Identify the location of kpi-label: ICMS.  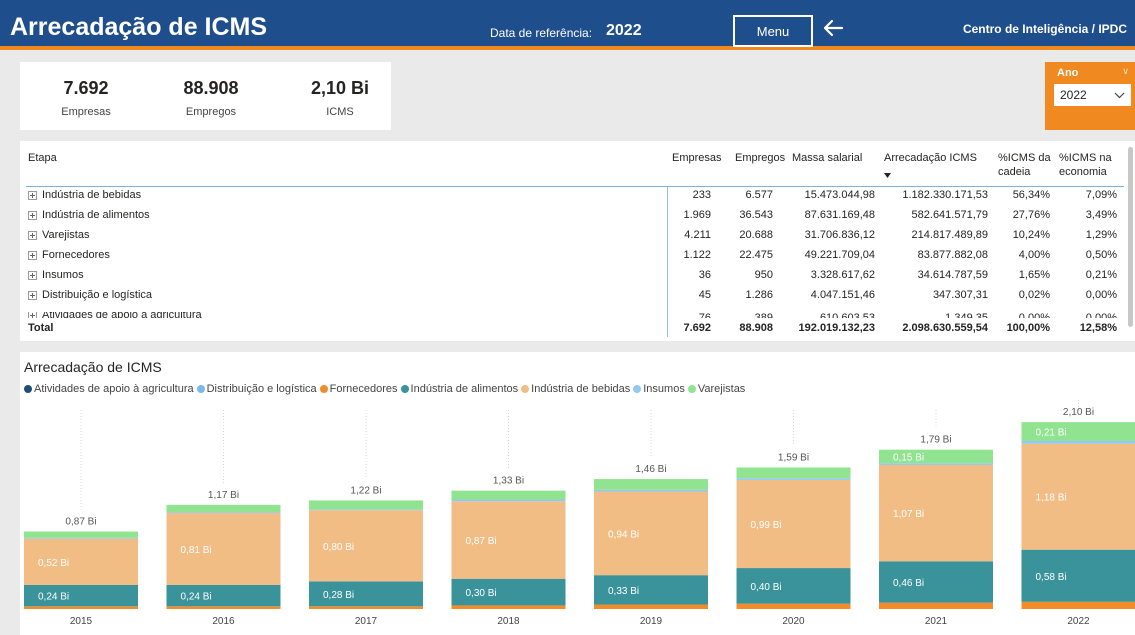
(340, 112).